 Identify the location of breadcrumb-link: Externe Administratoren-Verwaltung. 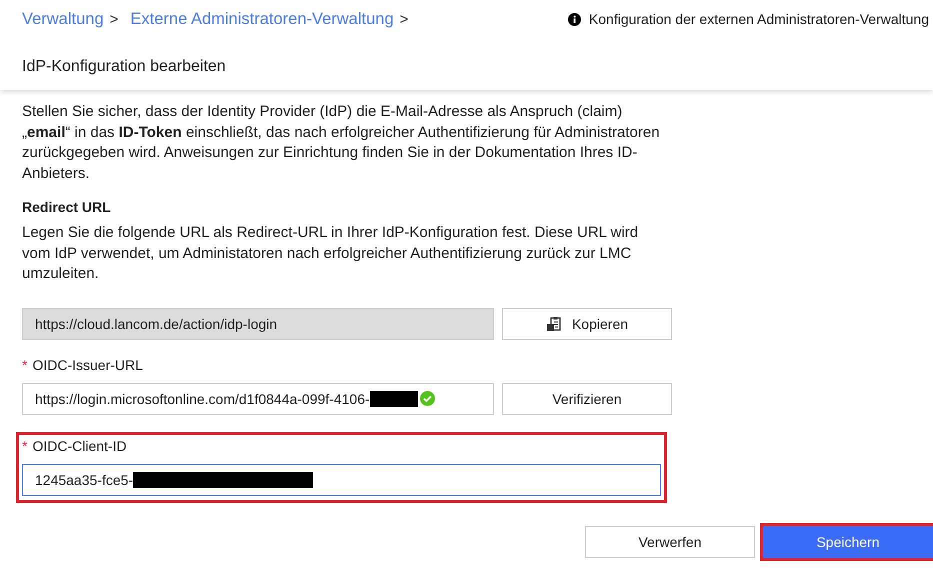
(262, 19).